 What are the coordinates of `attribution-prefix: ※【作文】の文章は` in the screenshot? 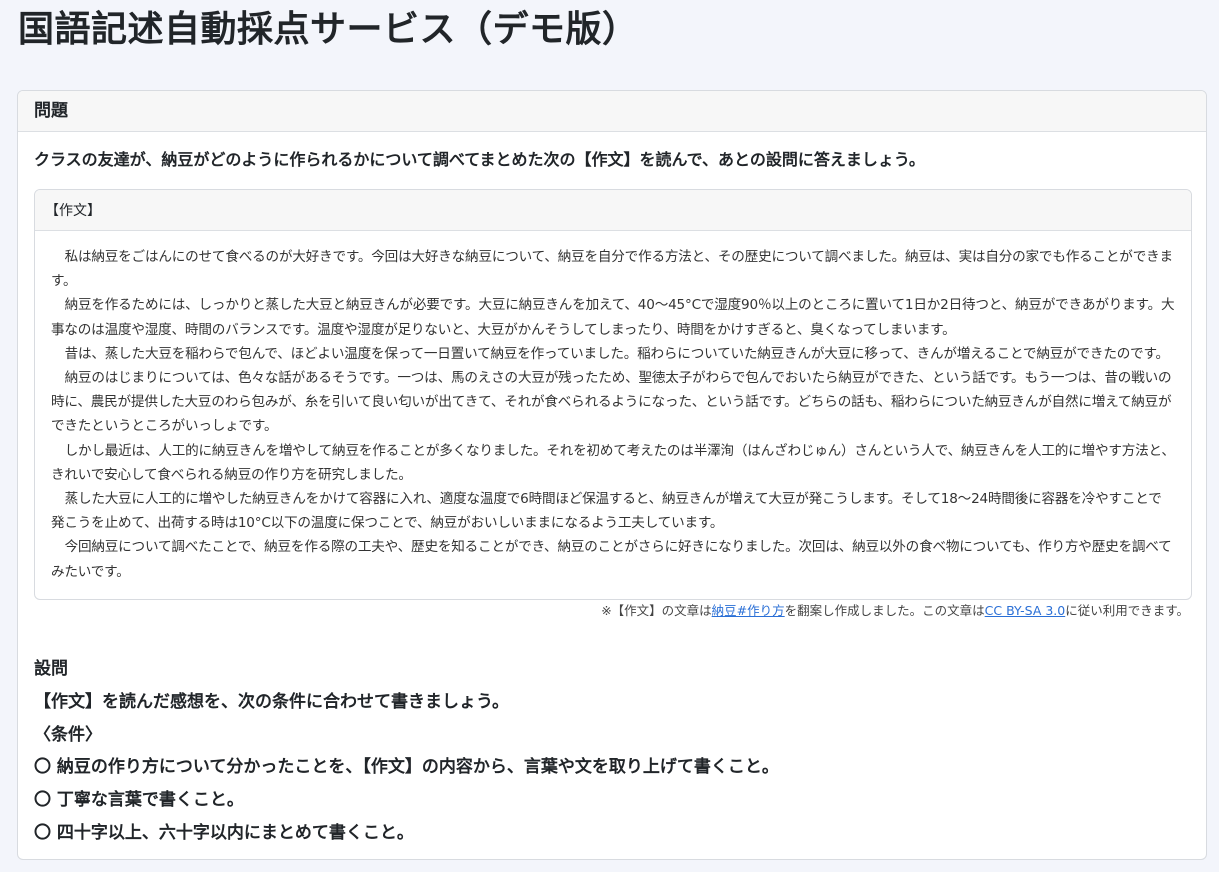 It's located at (656, 610).